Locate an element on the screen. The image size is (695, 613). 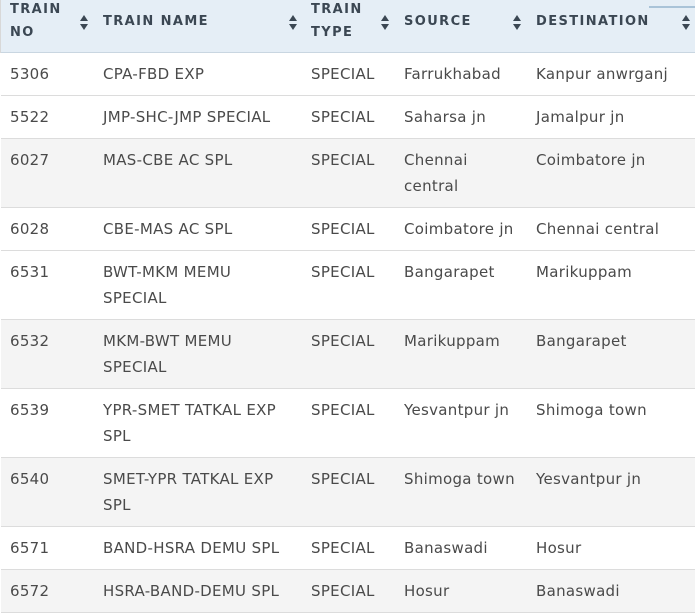
cell-train-no: 6027 is located at coordinates (30, 160).